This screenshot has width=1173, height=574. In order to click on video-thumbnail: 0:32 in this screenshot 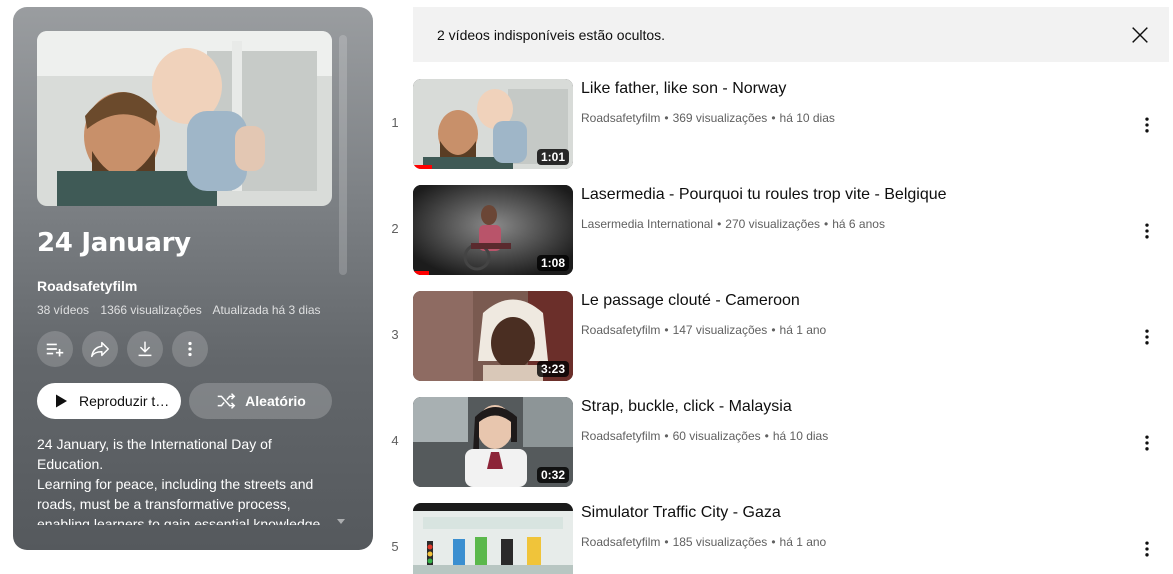, I will do `click(493, 442)`.